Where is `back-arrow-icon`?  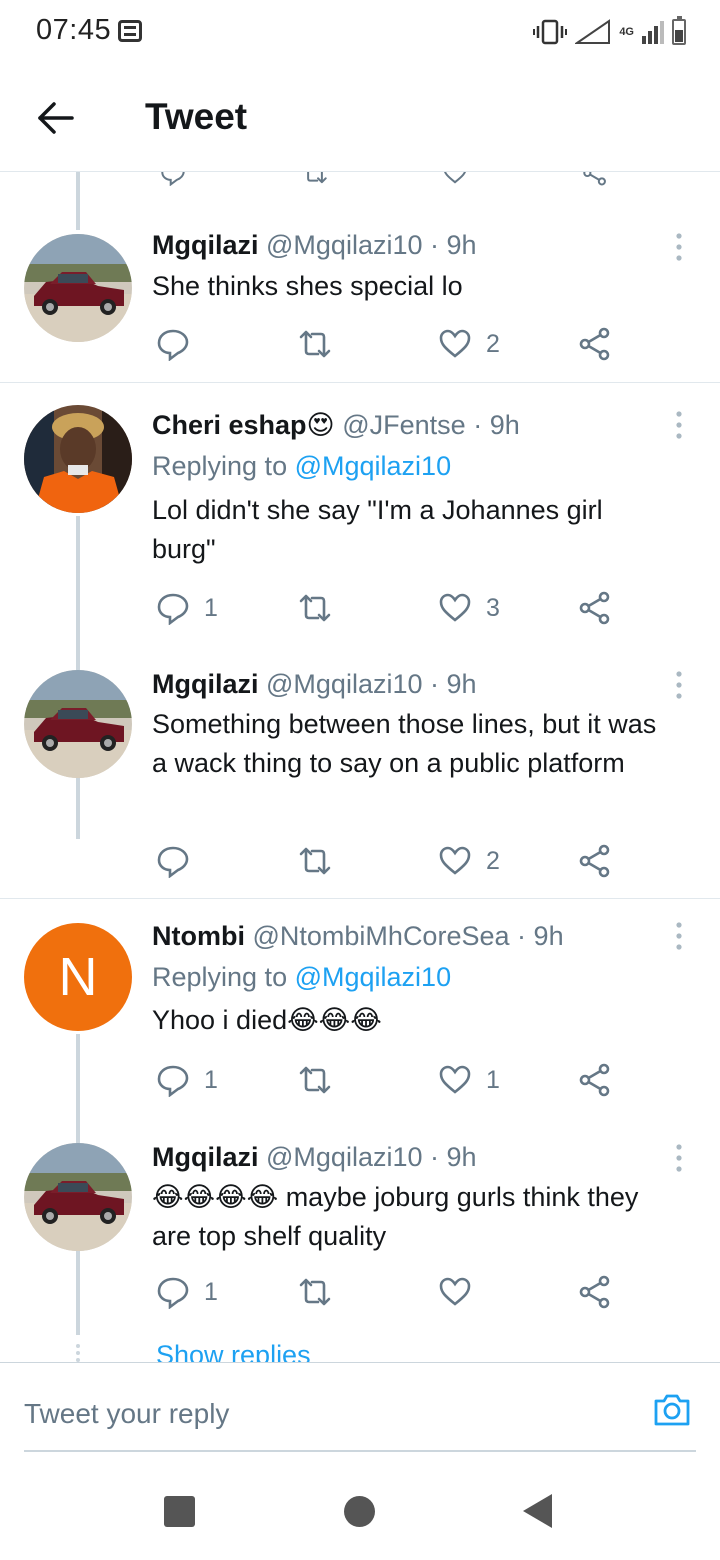 back-arrow-icon is located at coordinates (56, 118).